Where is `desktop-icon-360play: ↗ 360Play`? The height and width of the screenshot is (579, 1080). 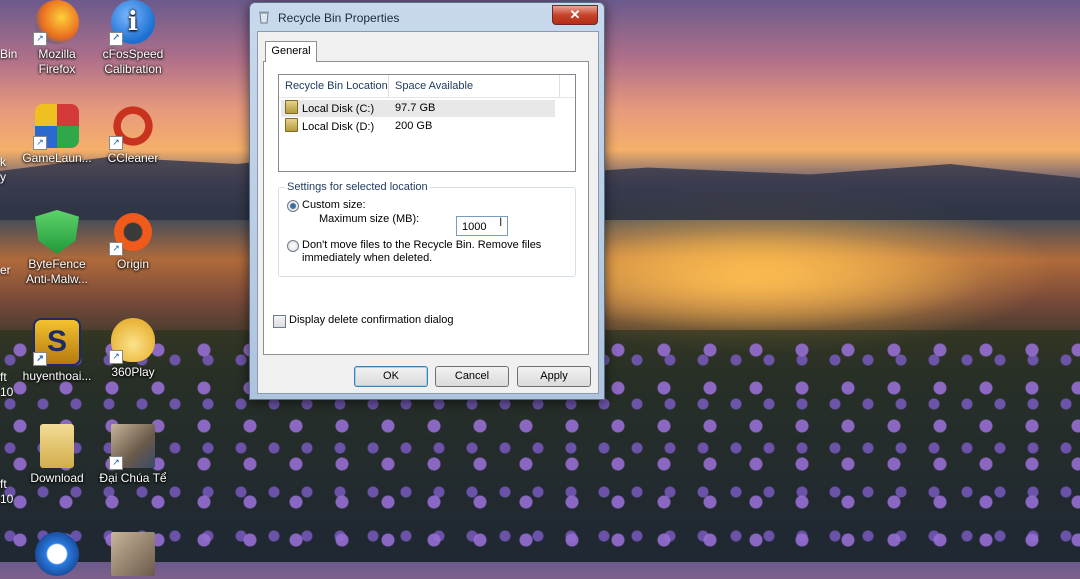 desktop-icon-360play: ↗ 360Play is located at coordinates (133, 349).